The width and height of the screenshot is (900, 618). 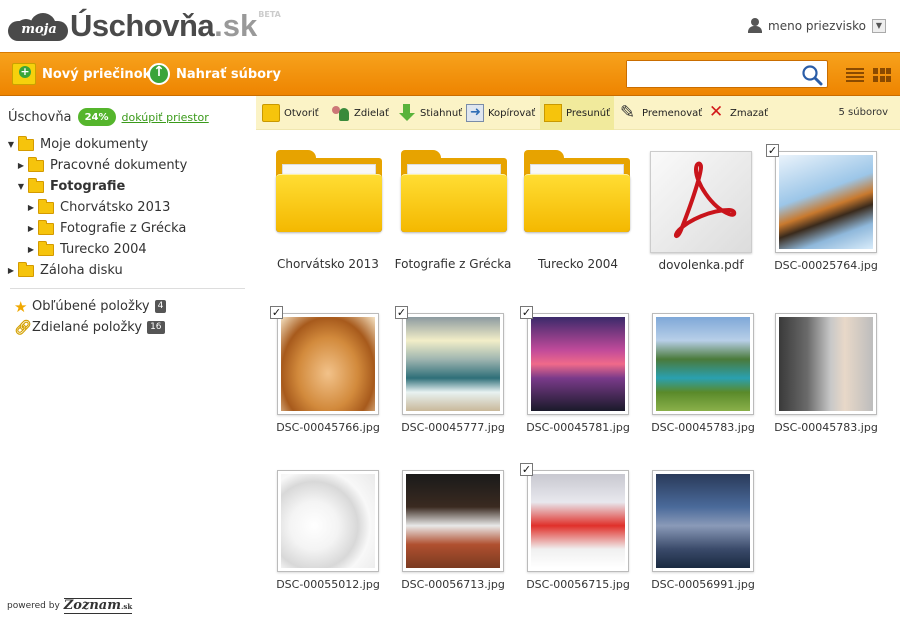 What do you see at coordinates (96, 228) in the screenshot?
I see `tree-item-grecko: ▶ Fotografie z Grécka` at bounding box center [96, 228].